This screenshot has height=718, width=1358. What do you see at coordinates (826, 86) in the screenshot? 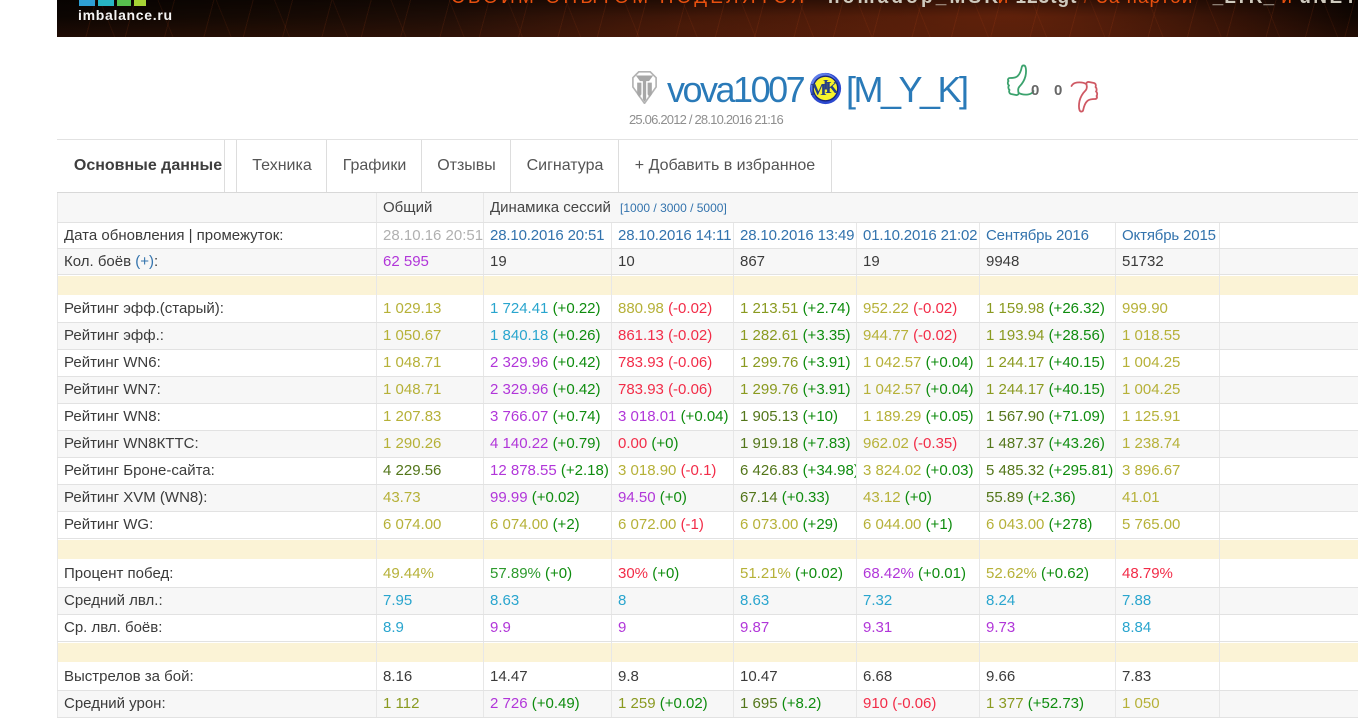
I see `svg-text: I` at bounding box center [826, 86].